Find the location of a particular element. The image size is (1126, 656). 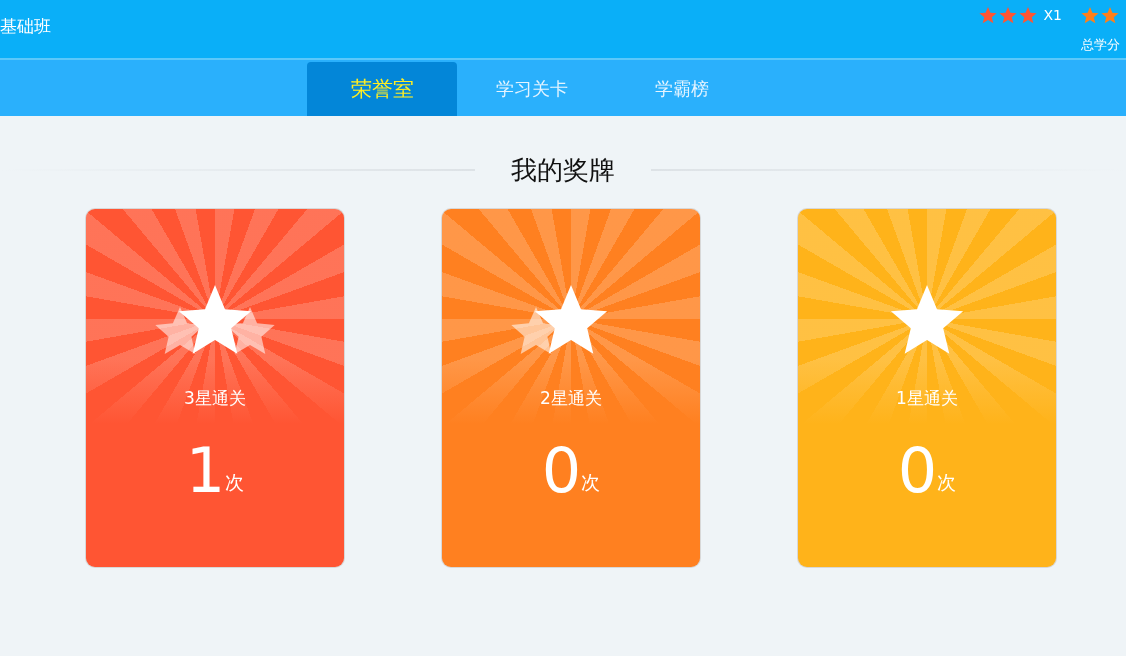

section-title: 我的奖牌 is located at coordinates (563, 170).